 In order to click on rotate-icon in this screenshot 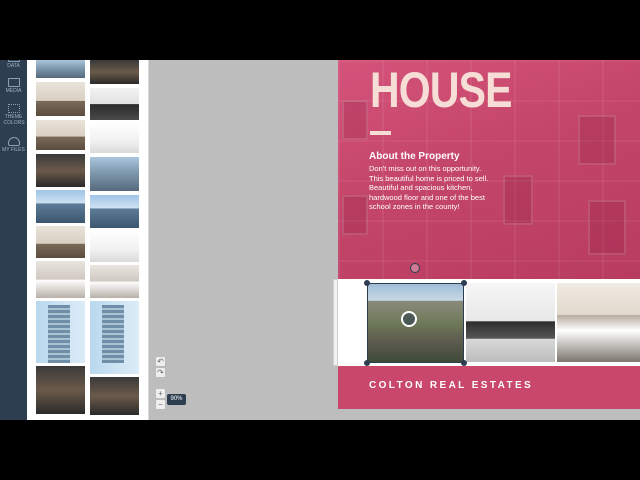, I will do `click(415, 268)`.